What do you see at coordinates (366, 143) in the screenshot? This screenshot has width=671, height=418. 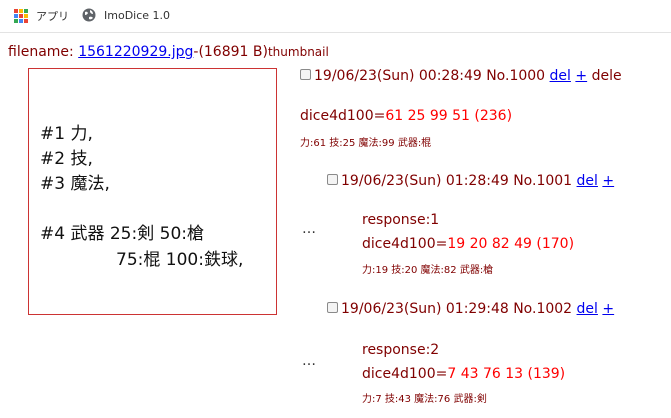 I see `dice-stats: 力:61 技:25 魔法:99 武器:棍` at bounding box center [366, 143].